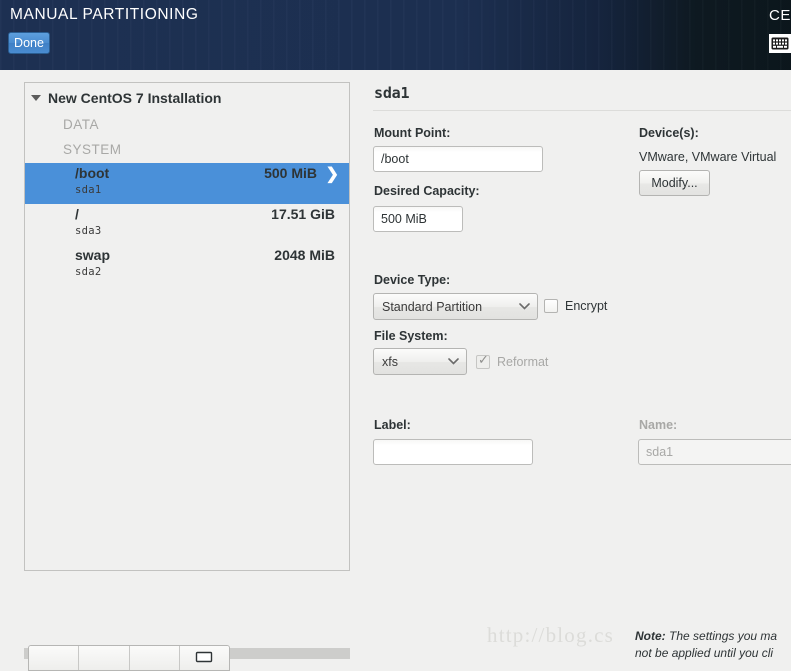 The width and height of the screenshot is (791, 671). What do you see at coordinates (390, 361) in the screenshot?
I see `file-system-value: xfs` at bounding box center [390, 361].